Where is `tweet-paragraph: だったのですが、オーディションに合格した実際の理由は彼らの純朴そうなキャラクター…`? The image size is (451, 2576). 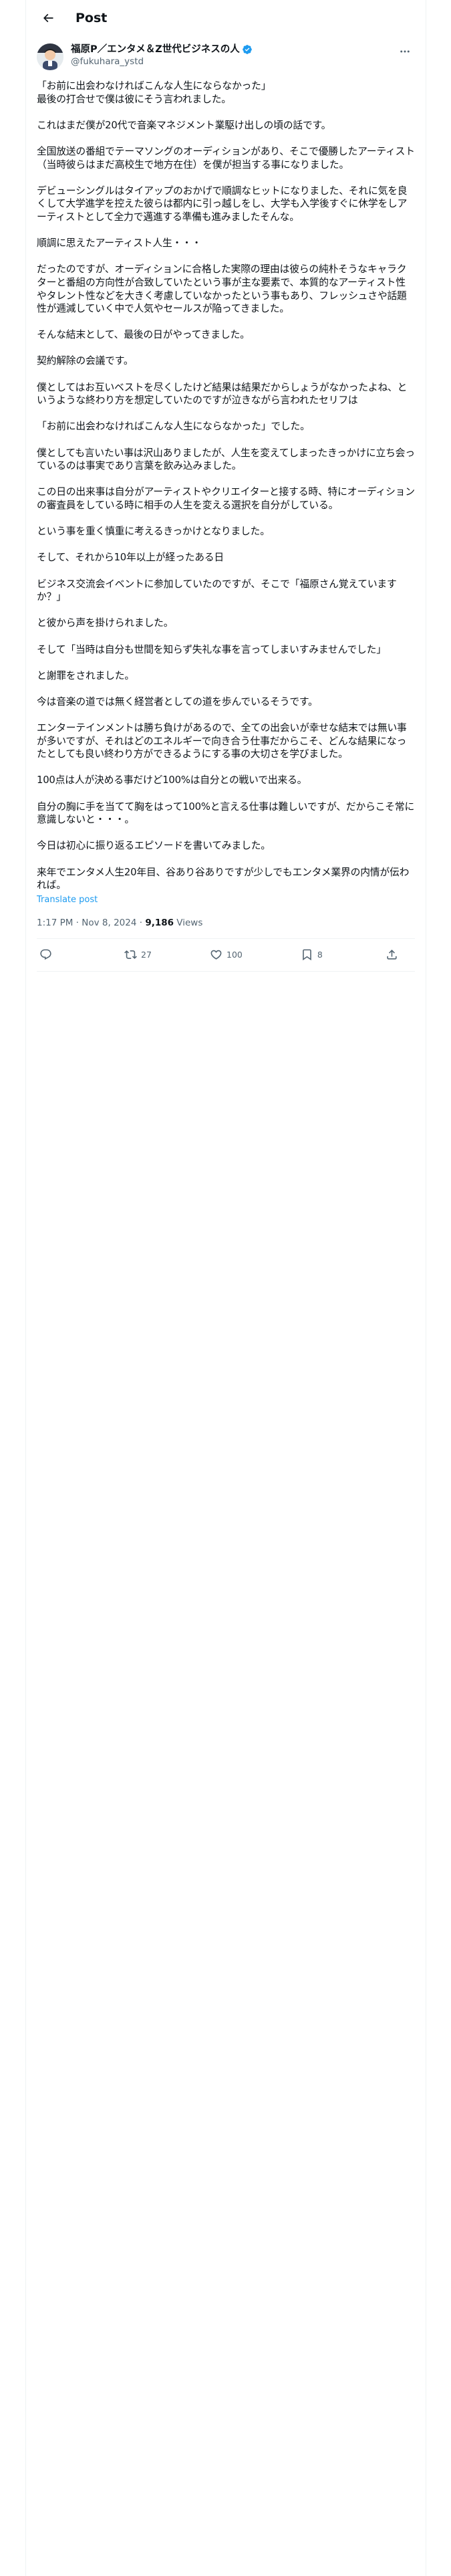
tweet-paragraph: だったのですが、オーディションに合格した実際の理由は彼らの純朴そうなキャラクター… is located at coordinates (222, 289).